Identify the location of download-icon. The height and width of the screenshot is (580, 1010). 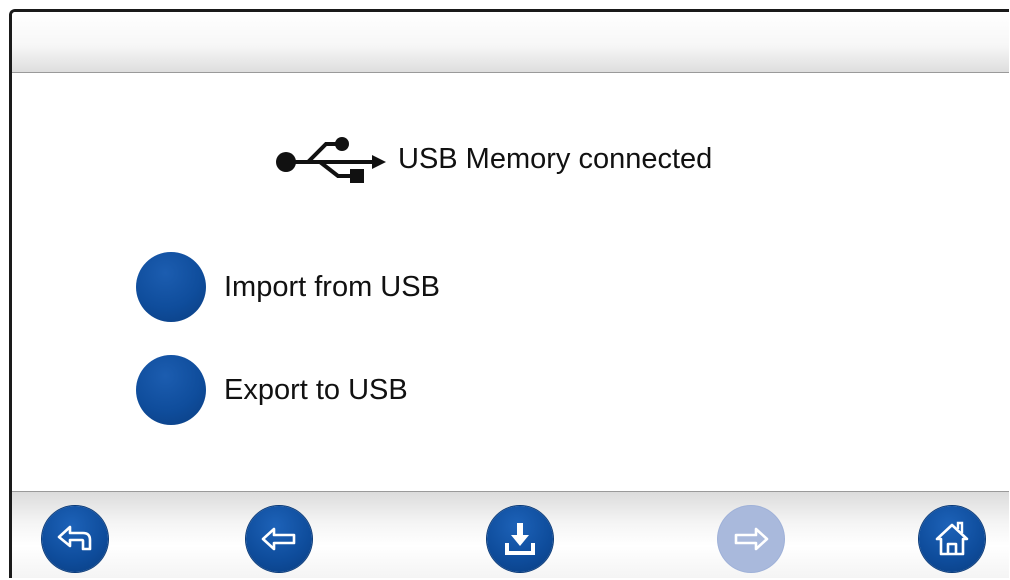
(520, 539).